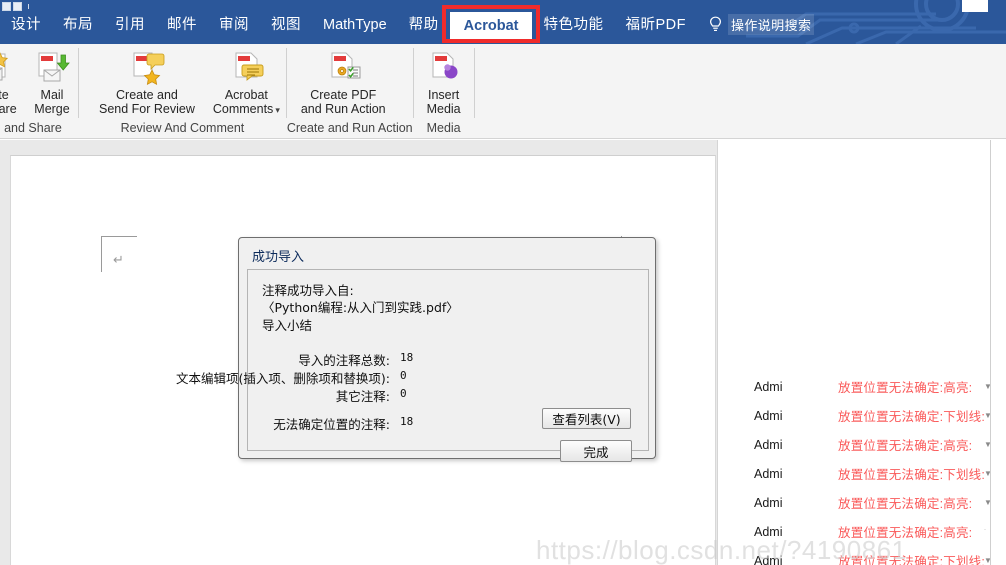  I want to click on tab-review: 审阅, so click(234, 25).